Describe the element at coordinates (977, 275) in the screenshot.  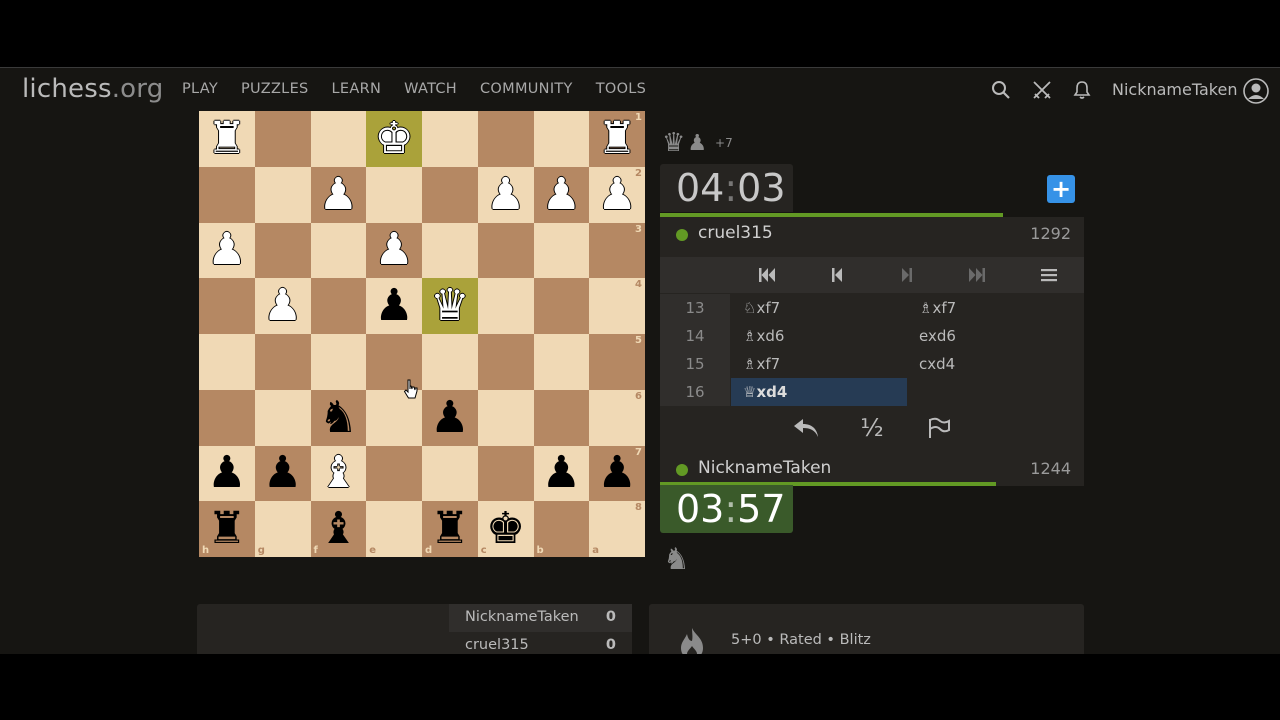
I see `last-move-icon` at that location.